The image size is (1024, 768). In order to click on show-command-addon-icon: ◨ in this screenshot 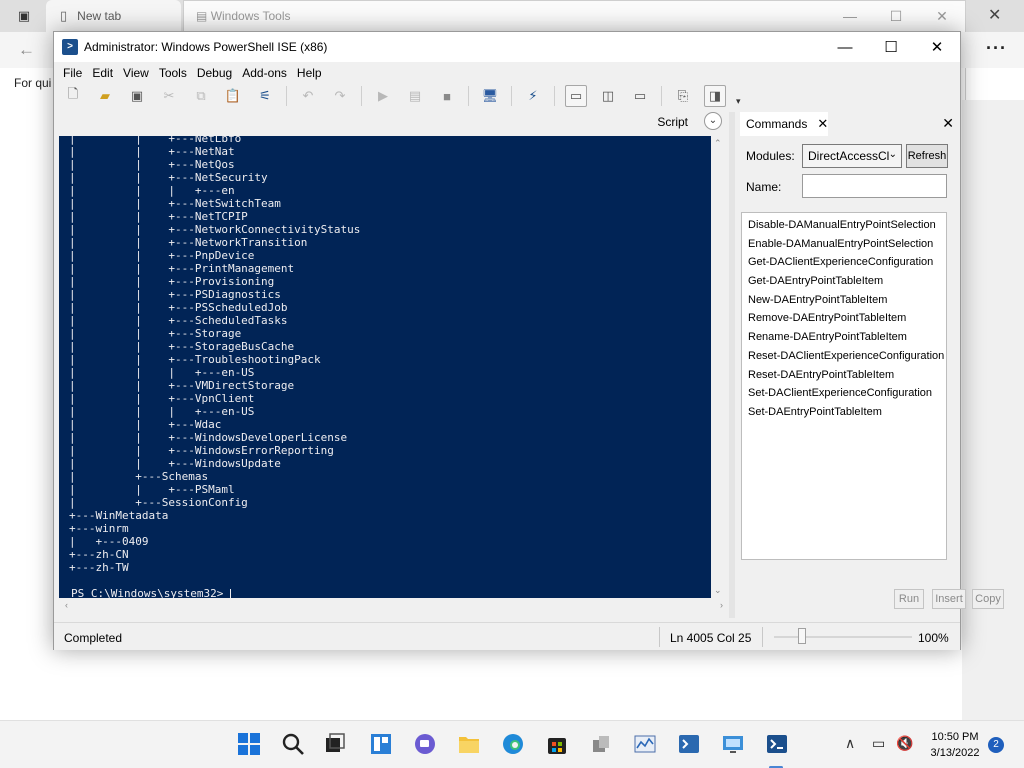, I will do `click(715, 96)`.